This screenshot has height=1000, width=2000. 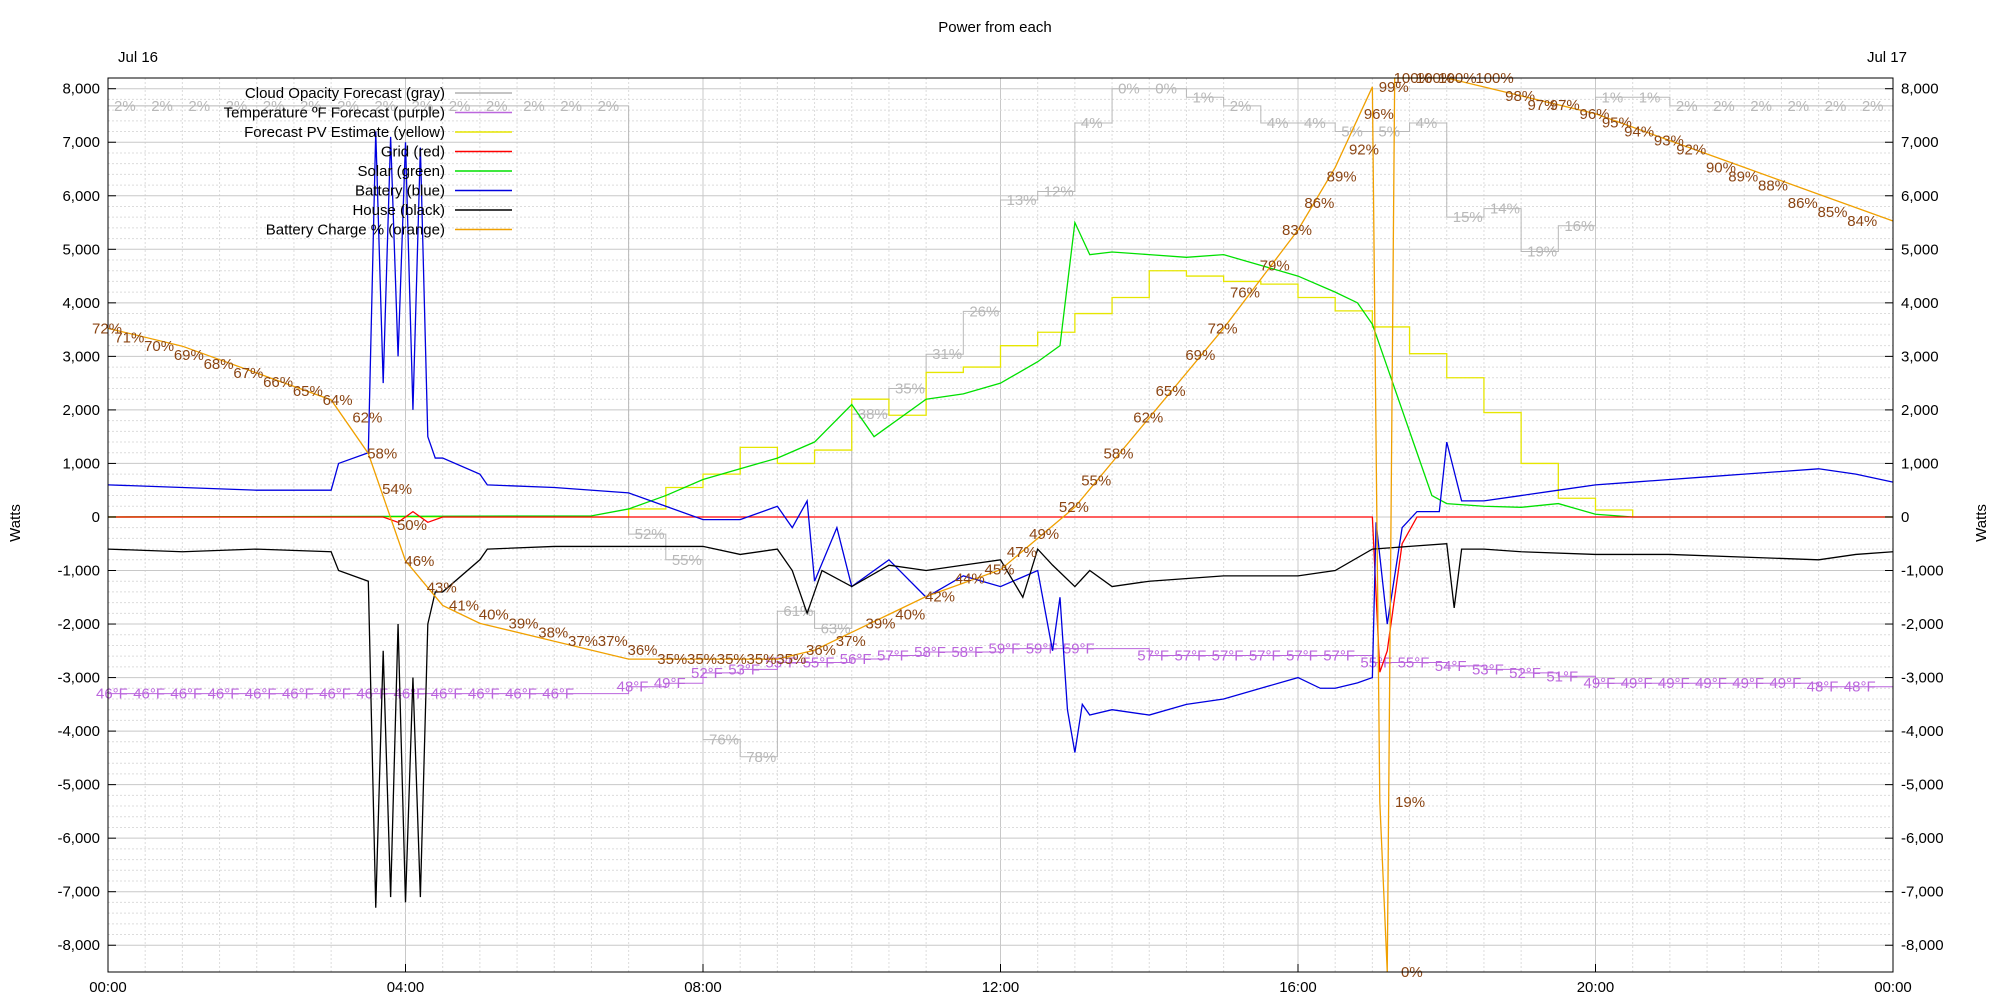 What do you see at coordinates (138, 57) in the screenshot?
I see `date-label-start: Jul 16` at bounding box center [138, 57].